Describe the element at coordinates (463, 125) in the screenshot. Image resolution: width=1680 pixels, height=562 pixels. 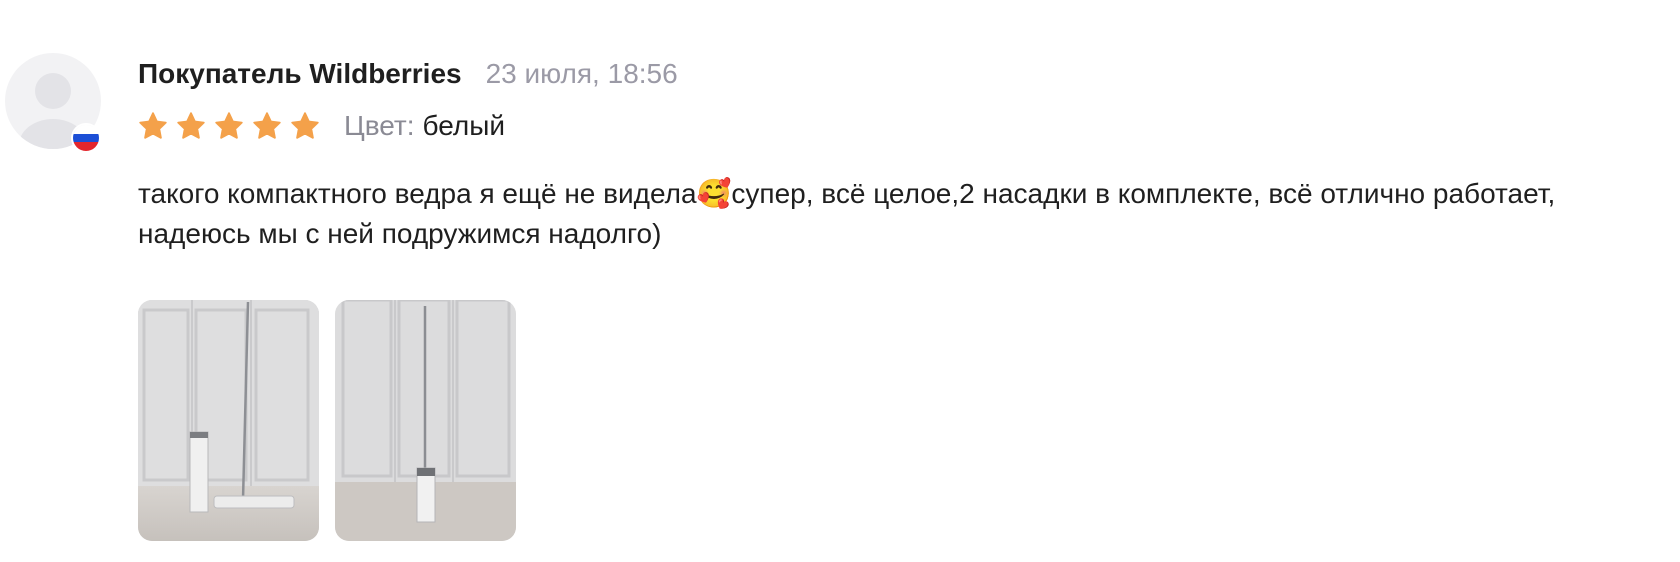
I see `color-value: белый` at that location.